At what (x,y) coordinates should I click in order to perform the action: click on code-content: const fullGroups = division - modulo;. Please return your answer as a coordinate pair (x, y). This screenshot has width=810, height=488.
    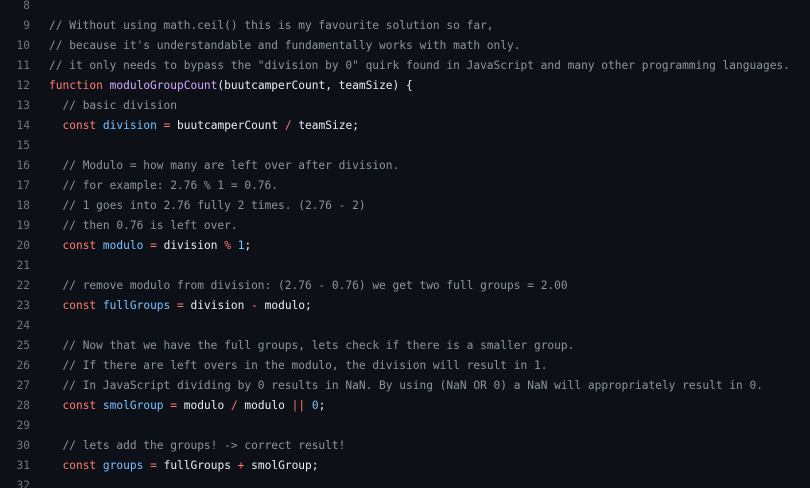
    Looking at the image, I should click on (171, 306).